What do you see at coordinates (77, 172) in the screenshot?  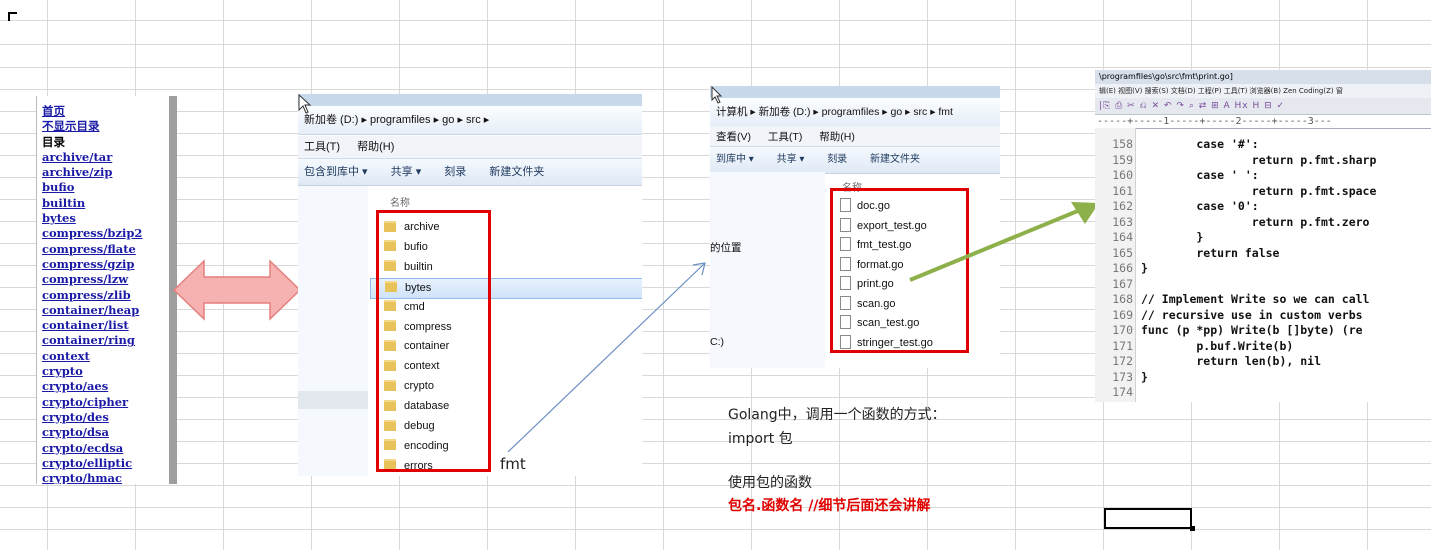 I see `package-link: archive/zip` at bounding box center [77, 172].